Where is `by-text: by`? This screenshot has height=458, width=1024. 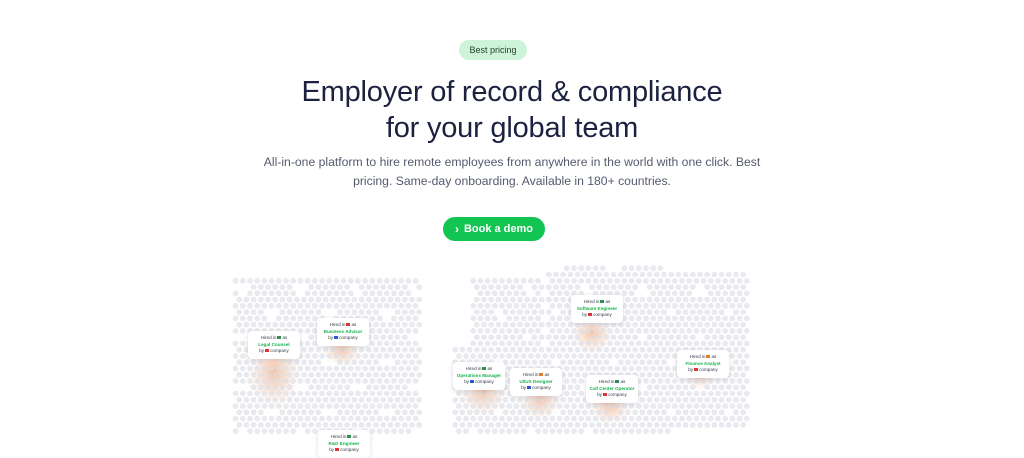
by-text: by is located at coordinates (600, 395).